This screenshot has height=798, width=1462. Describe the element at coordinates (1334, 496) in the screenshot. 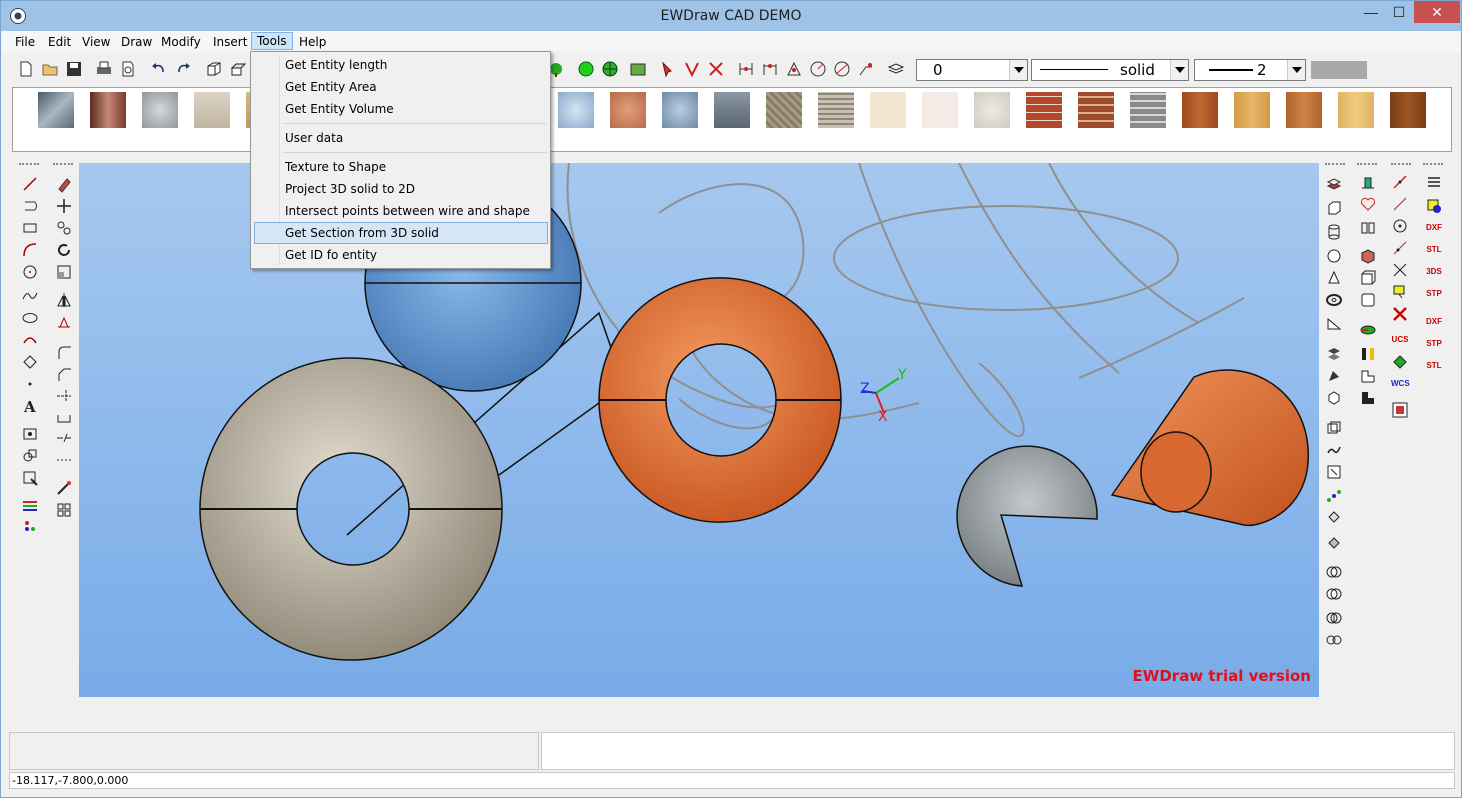

I see `chain-icon` at that location.